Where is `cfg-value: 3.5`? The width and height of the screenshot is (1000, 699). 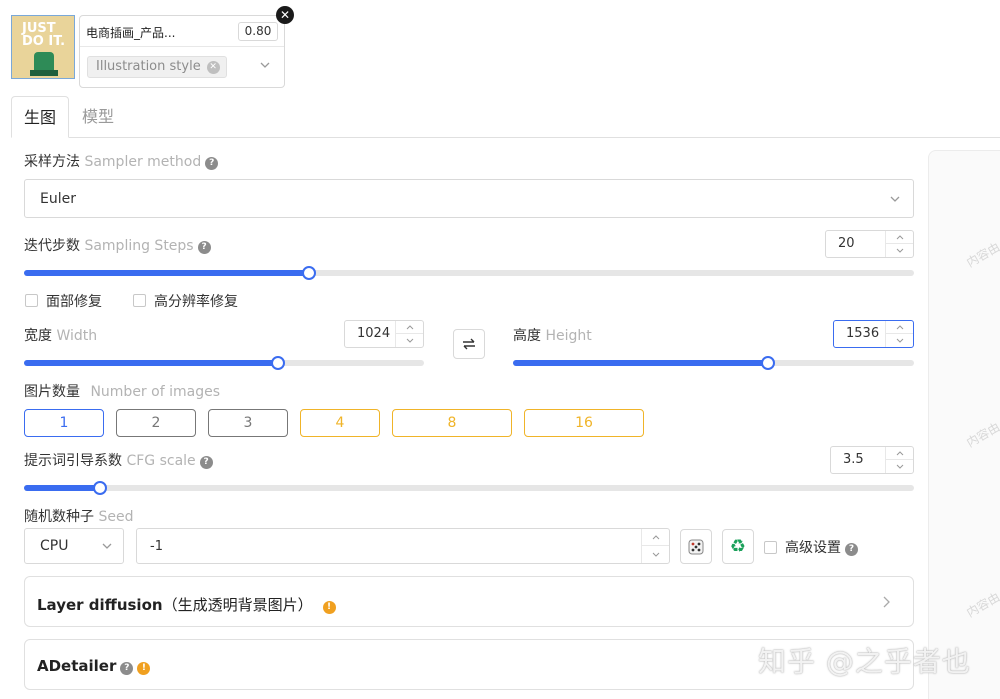
cfg-value: 3.5 is located at coordinates (853, 459).